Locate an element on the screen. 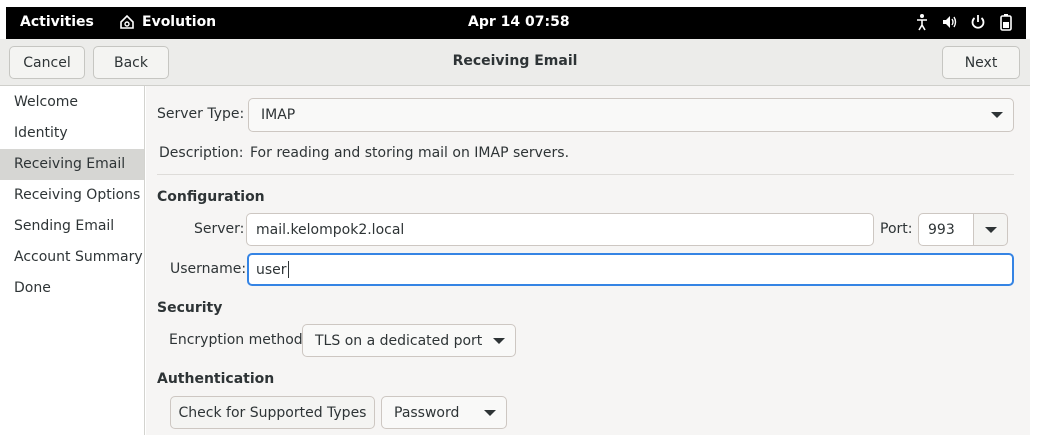 The image size is (1038, 435). description-label: Description: is located at coordinates (201, 153).